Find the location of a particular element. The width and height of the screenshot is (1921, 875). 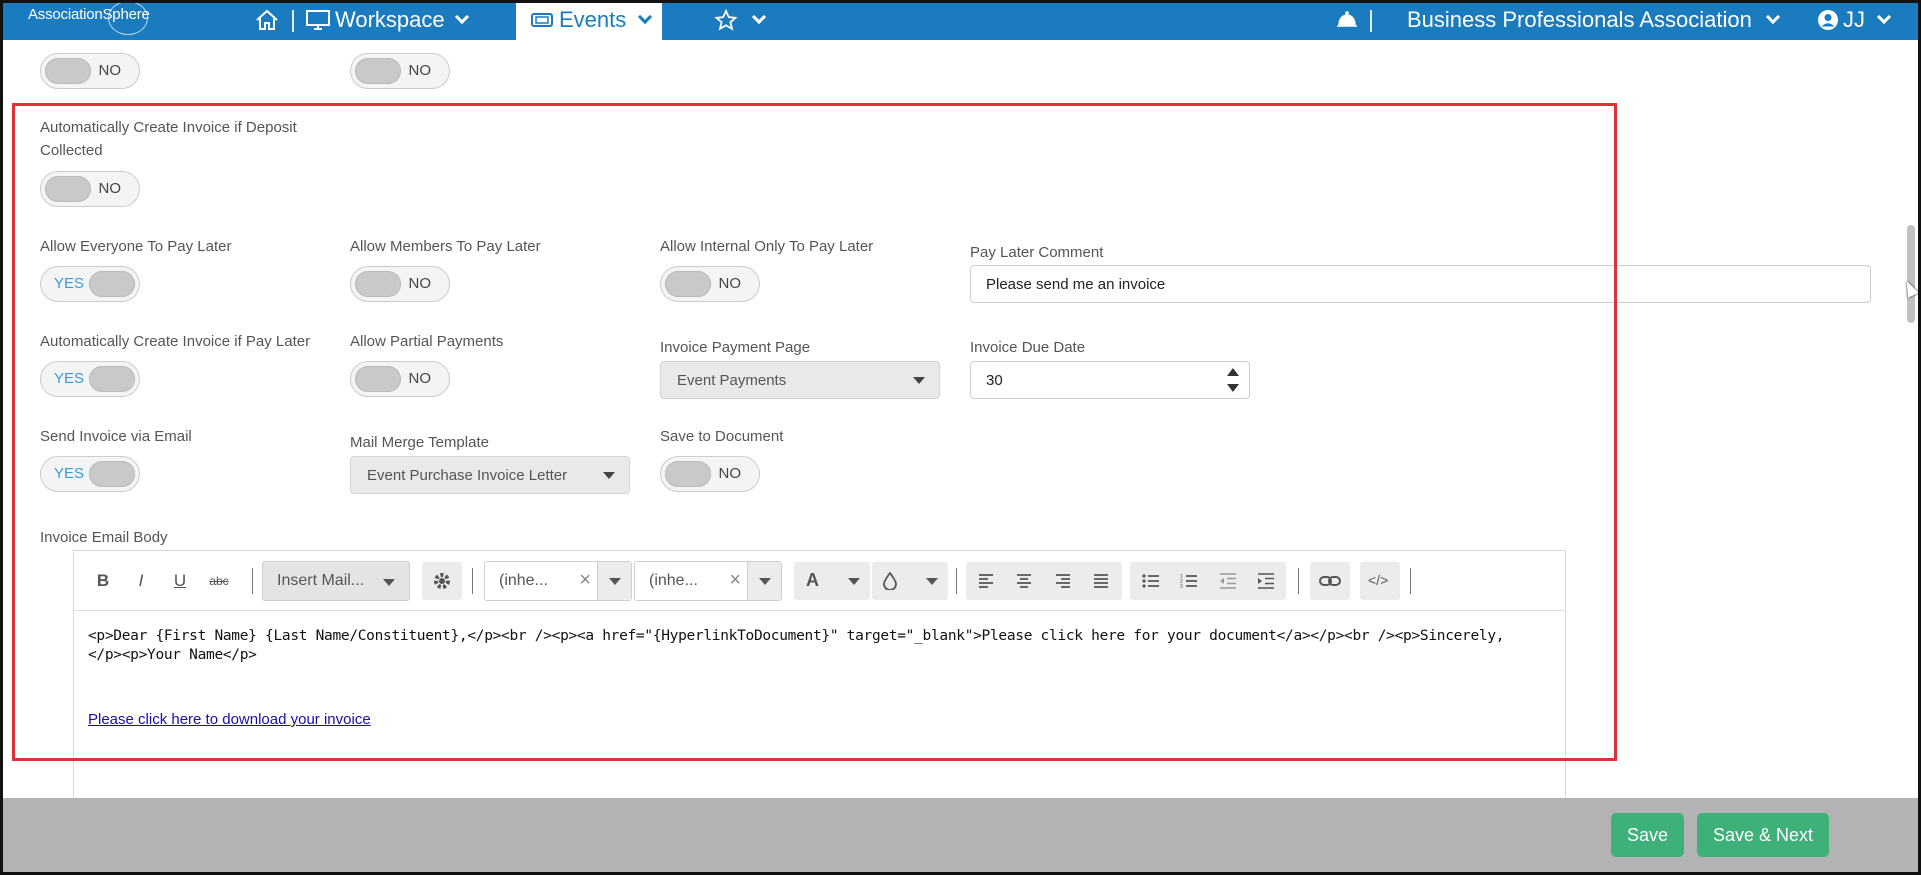

pay-later-comment-label: Pay Later Comment is located at coordinates (1037, 252).